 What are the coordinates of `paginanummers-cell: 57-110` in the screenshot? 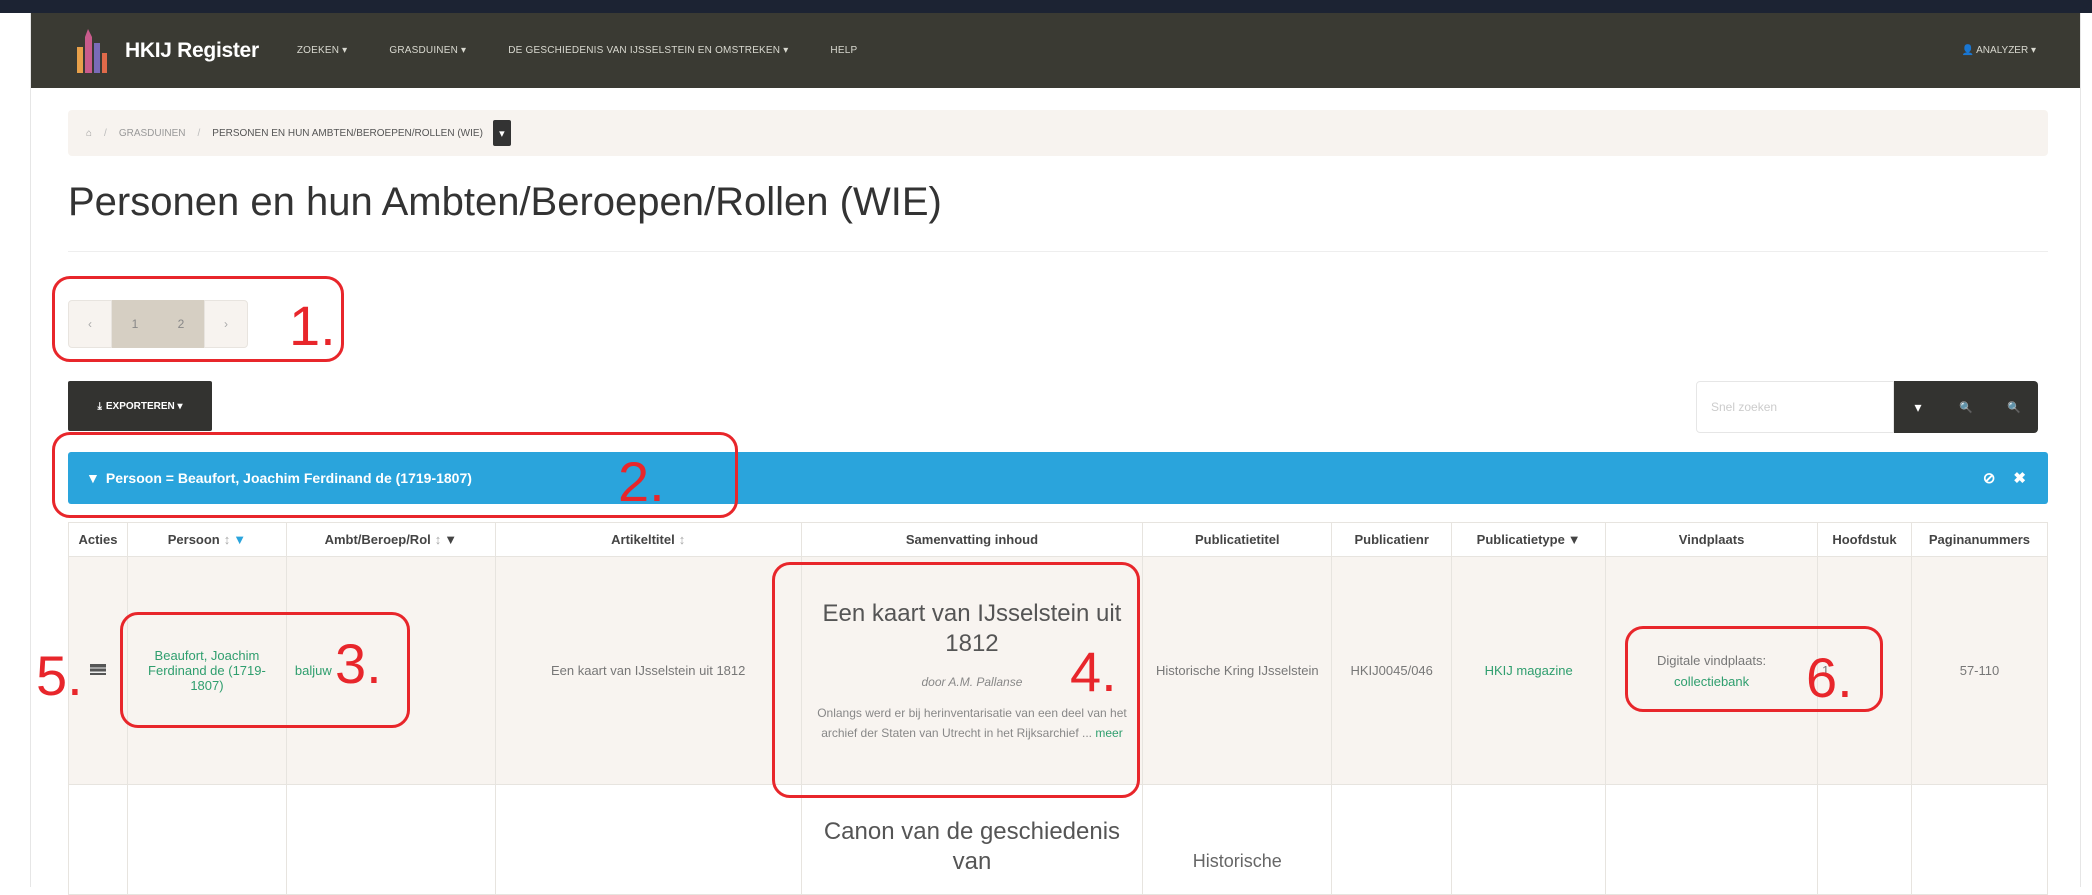 It's located at (1979, 670).